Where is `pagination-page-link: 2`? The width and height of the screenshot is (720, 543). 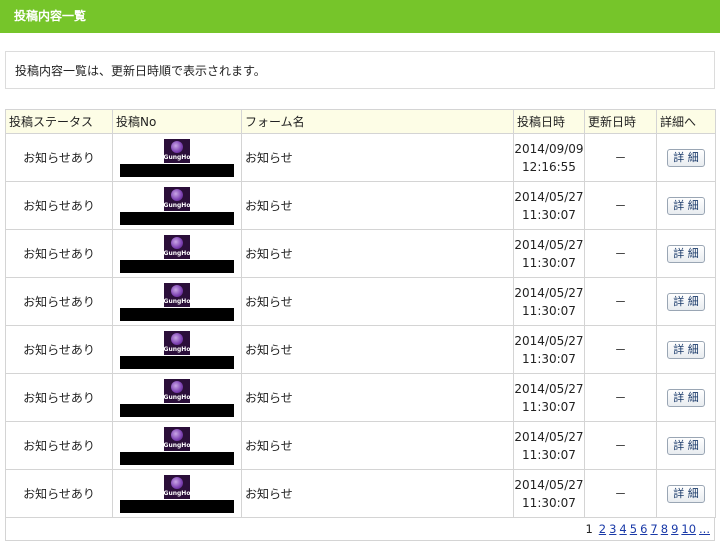
pagination-page-link: 2 is located at coordinates (602, 529).